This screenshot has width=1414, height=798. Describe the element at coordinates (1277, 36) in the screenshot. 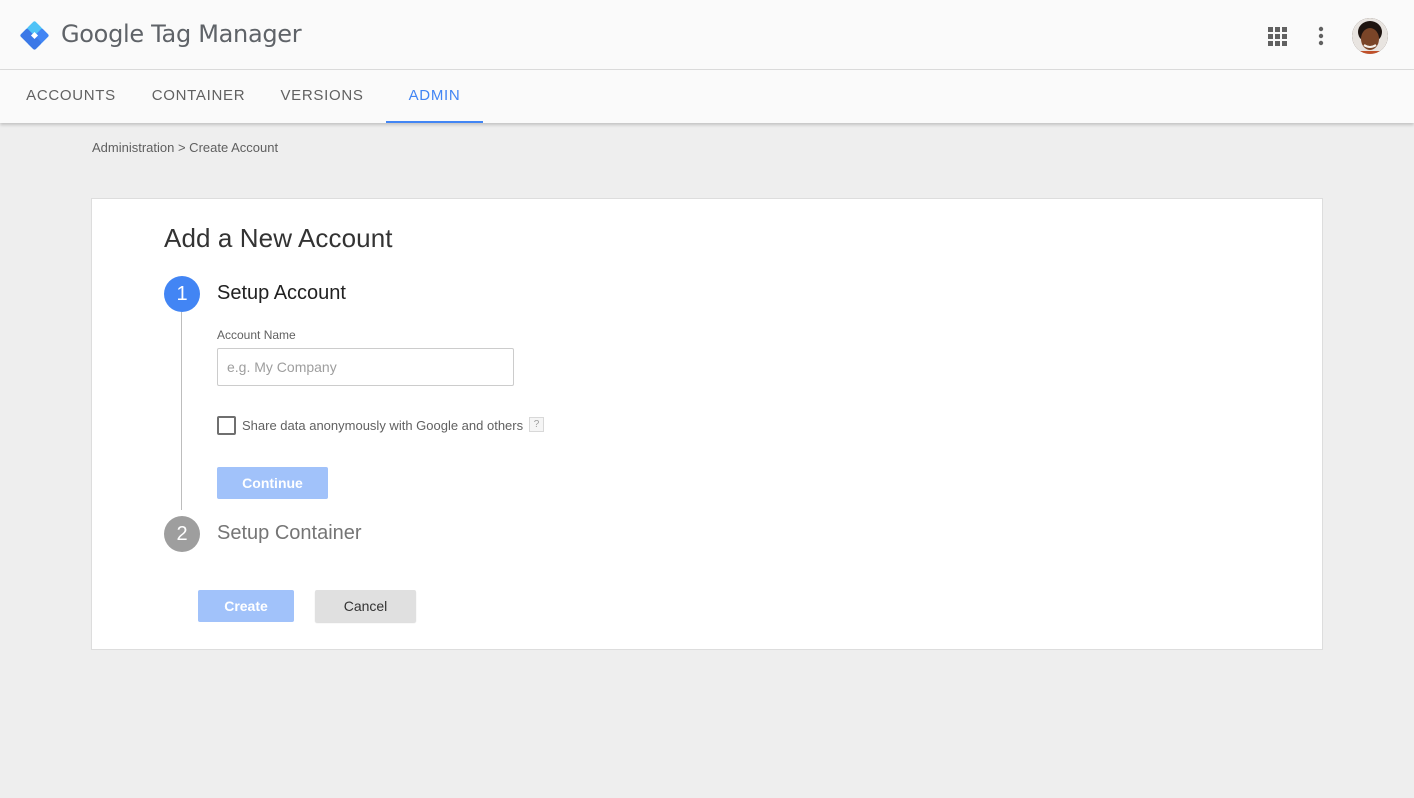

I see `apps-grid-icon` at that location.